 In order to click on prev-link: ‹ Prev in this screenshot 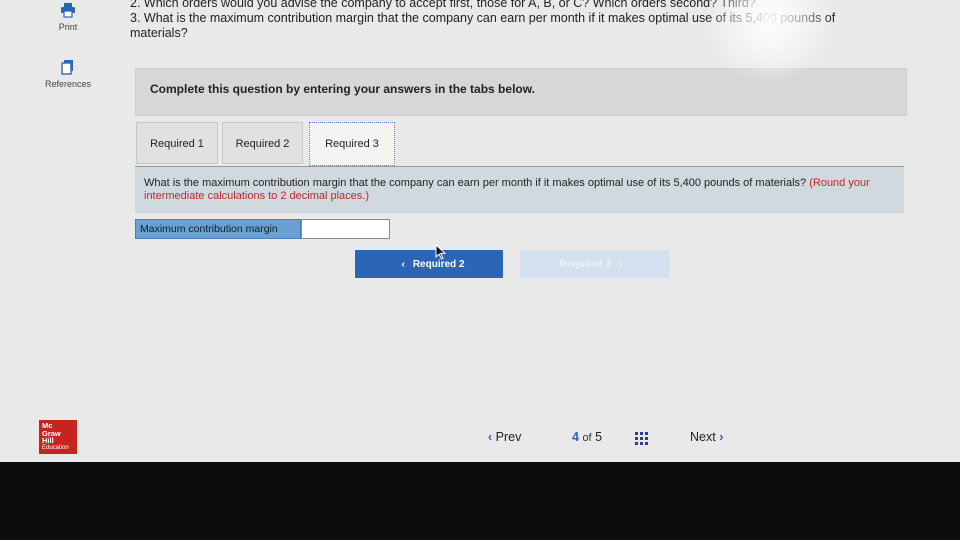, I will do `click(504, 440)`.